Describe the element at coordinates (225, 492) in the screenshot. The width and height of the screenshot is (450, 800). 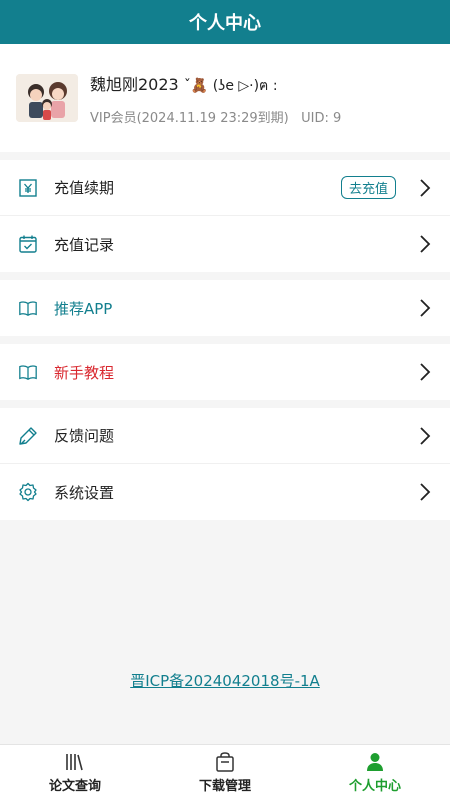
I see `menu-item-settings: 系统设置` at that location.